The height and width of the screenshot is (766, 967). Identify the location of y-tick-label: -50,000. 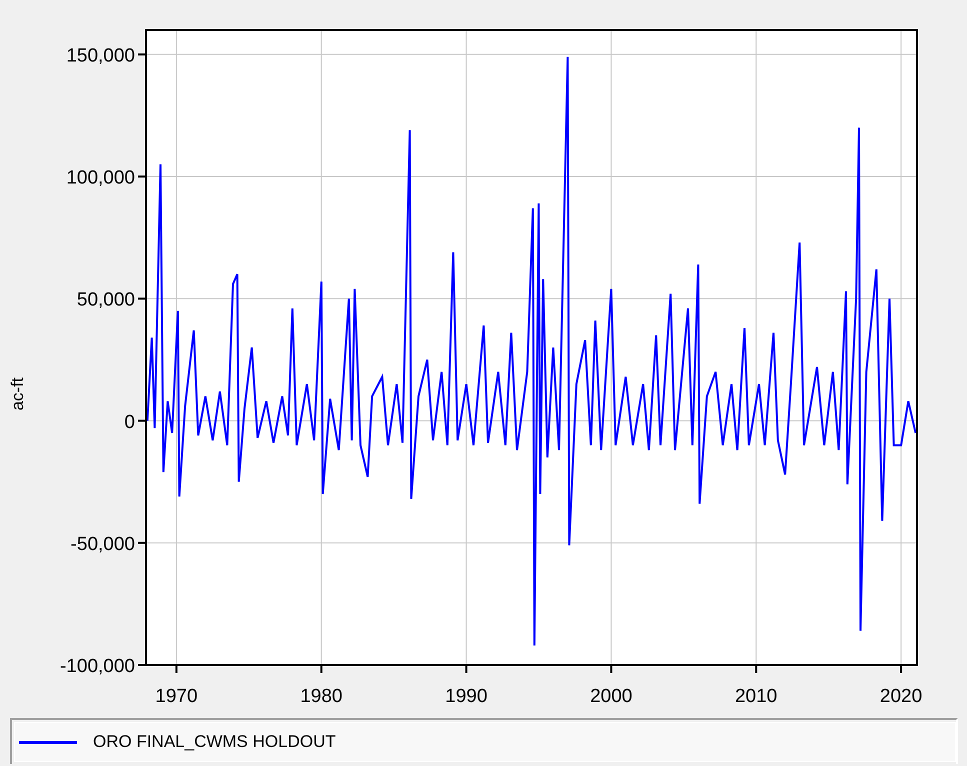
(102, 544).